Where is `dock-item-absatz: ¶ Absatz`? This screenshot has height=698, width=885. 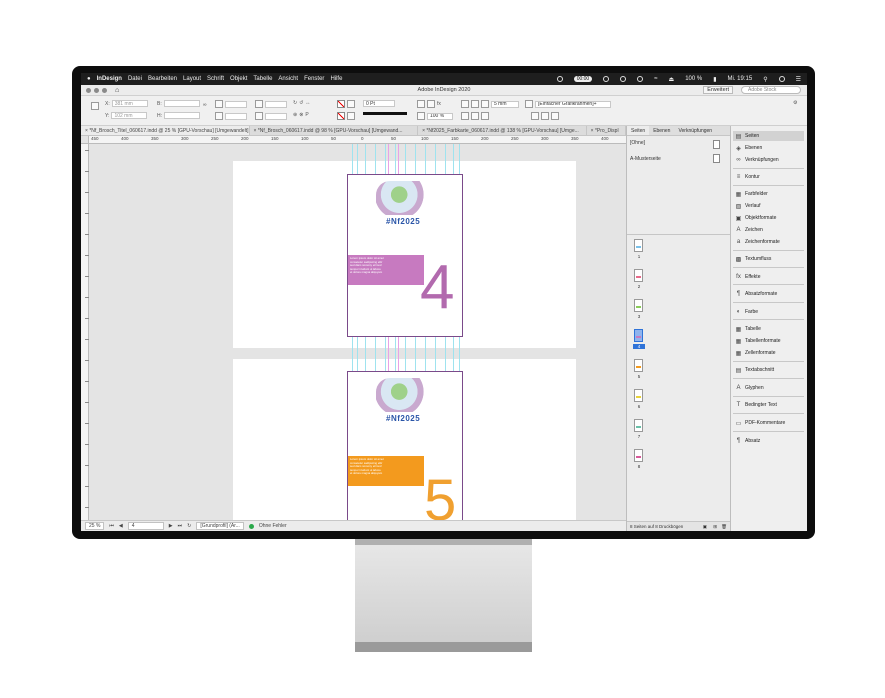 dock-item-absatz: ¶ Absatz is located at coordinates (768, 441).